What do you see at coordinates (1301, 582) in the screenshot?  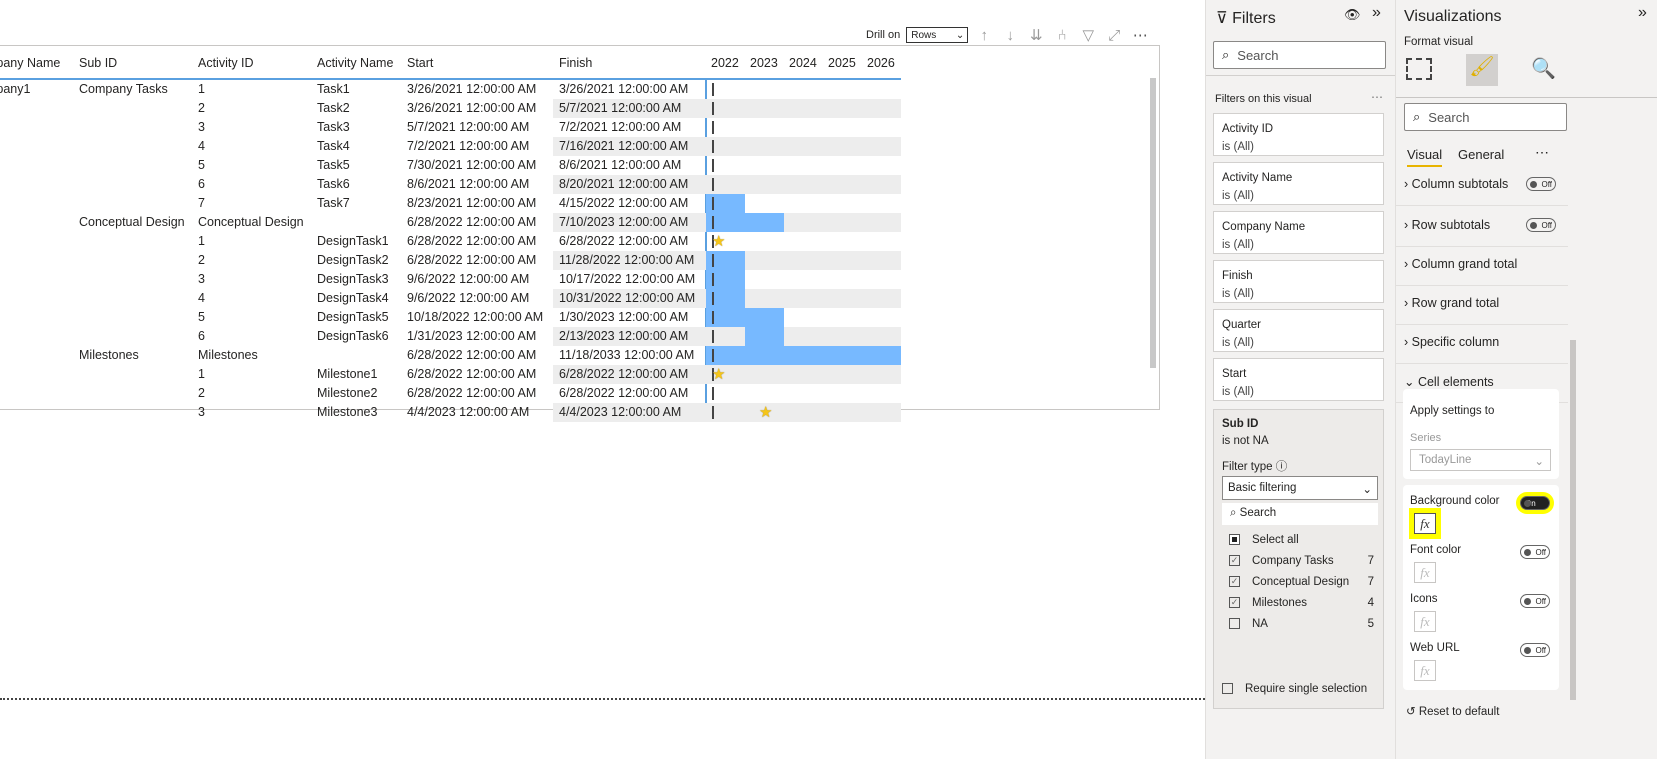 I see `filter-option-checkbox: ✓ Conceptual Design 7` at bounding box center [1301, 582].